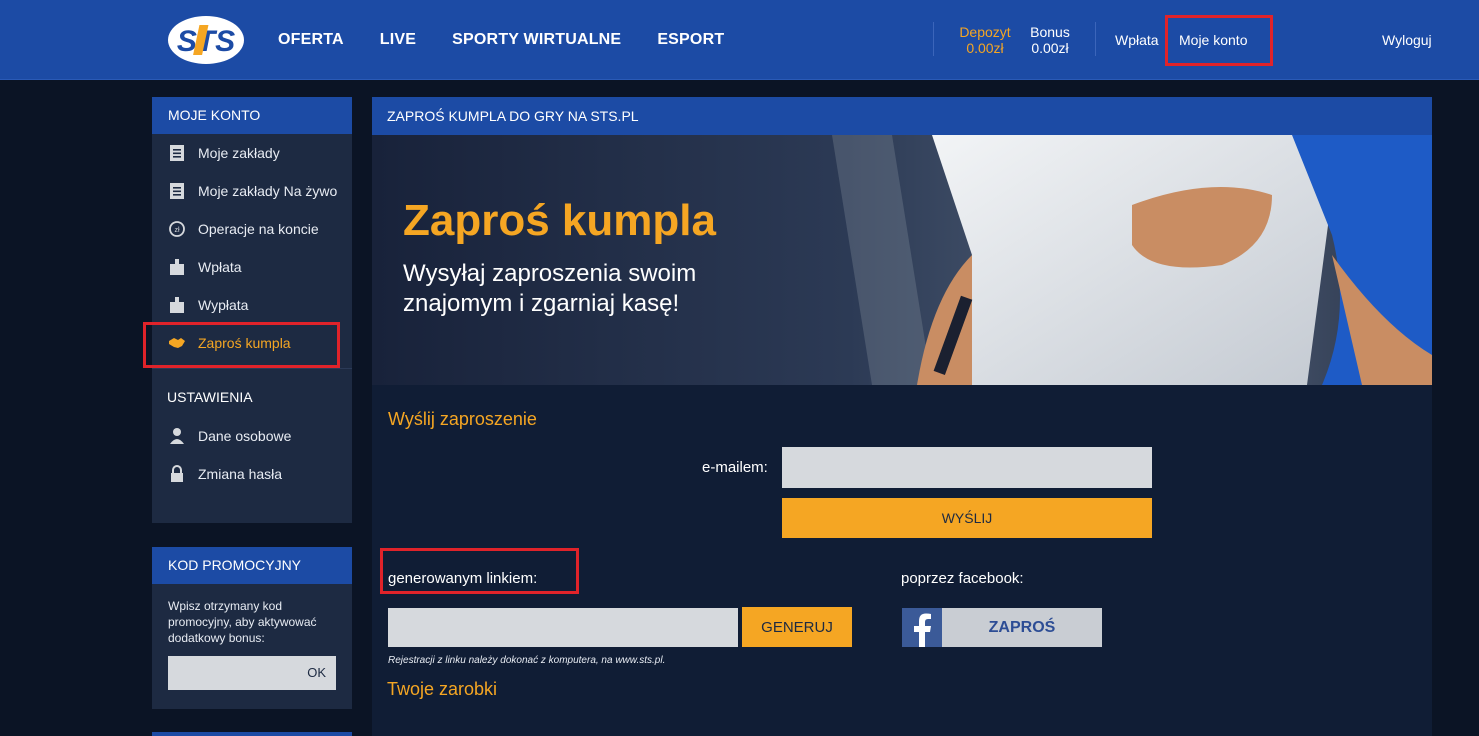 The image size is (1479, 736). I want to click on svg-text: zł, so click(177, 230).